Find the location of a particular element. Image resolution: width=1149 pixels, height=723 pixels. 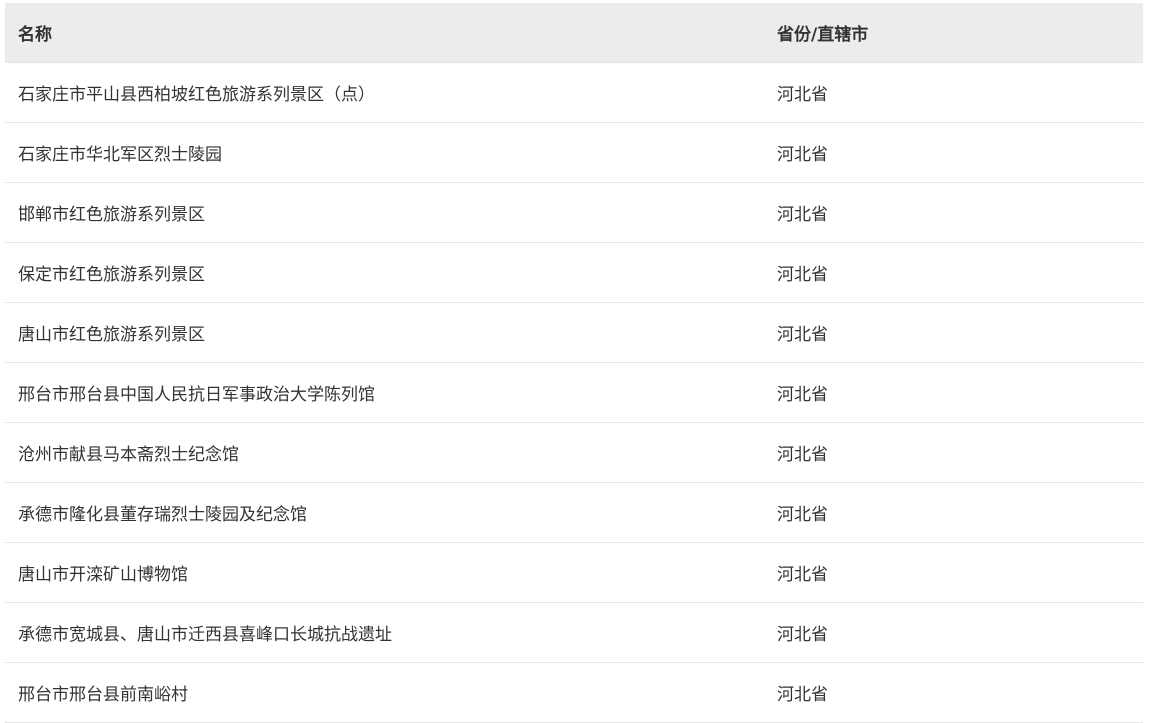

cell-name: 石家庄市平山县西柏坡红色旅游系列景区（点） is located at coordinates (384, 92).